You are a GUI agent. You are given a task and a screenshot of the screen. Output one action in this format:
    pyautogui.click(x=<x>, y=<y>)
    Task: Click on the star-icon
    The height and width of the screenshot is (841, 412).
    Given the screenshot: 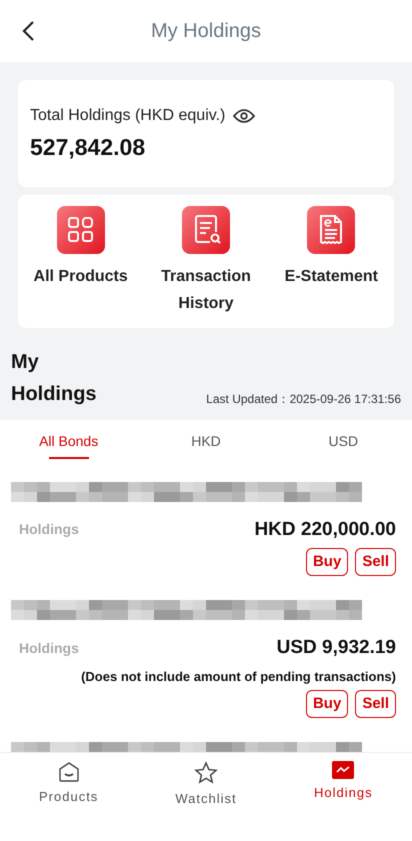 What is the action you would take?
    pyautogui.click(x=206, y=773)
    